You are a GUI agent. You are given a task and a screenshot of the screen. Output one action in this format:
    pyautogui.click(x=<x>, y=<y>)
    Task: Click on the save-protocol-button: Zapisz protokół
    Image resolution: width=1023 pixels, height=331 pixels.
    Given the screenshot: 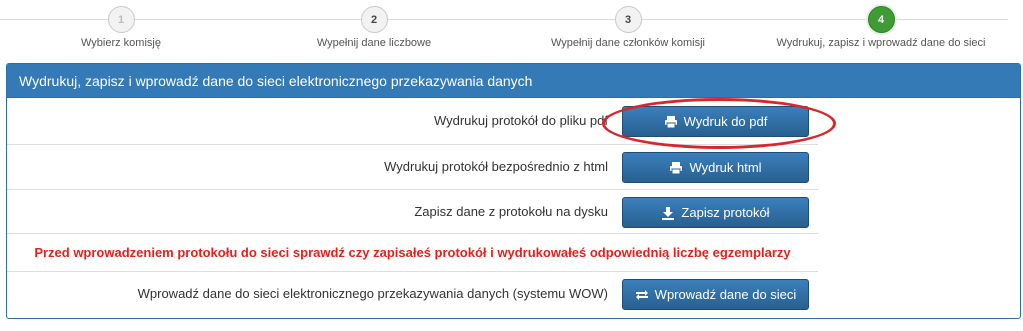 What is the action you would take?
    pyautogui.click(x=715, y=212)
    